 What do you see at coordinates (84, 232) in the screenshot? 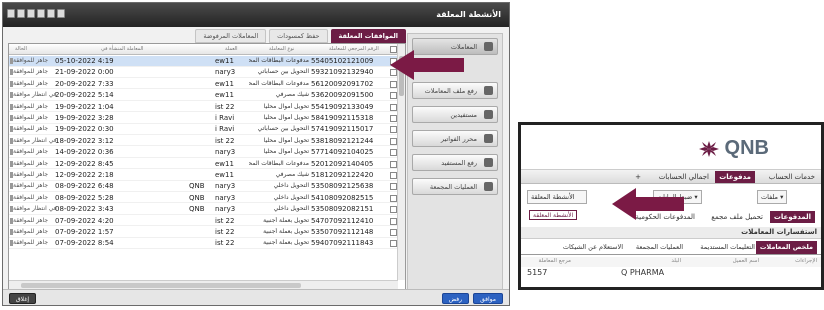
I see `date-cell: 07-09-2022 1:57` at bounding box center [84, 232].